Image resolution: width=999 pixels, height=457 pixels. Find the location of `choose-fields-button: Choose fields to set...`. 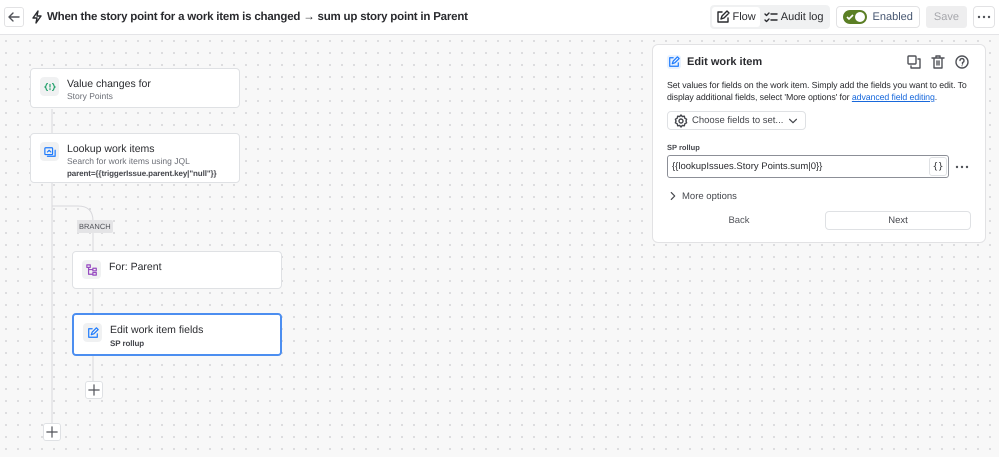

choose-fields-button: Choose fields to set... is located at coordinates (736, 120).